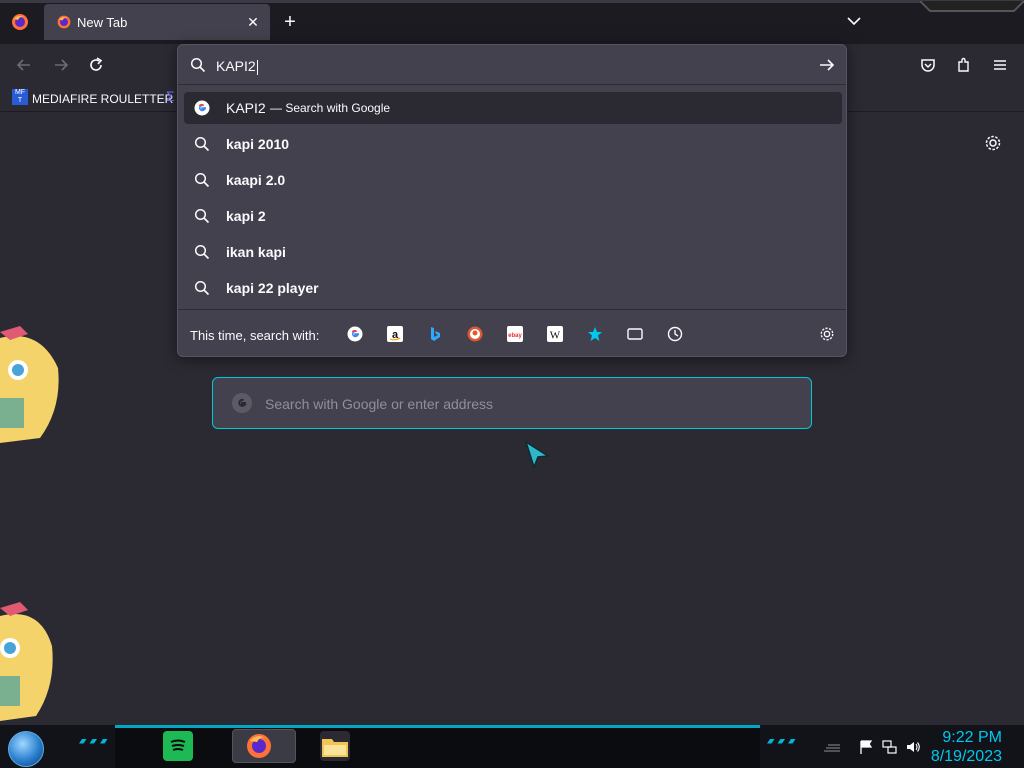 Image resolution: width=1024 pixels, height=768 pixels. What do you see at coordinates (24, 65) in the screenshot?
I see `back-icon` at bounding box center [24, 65].